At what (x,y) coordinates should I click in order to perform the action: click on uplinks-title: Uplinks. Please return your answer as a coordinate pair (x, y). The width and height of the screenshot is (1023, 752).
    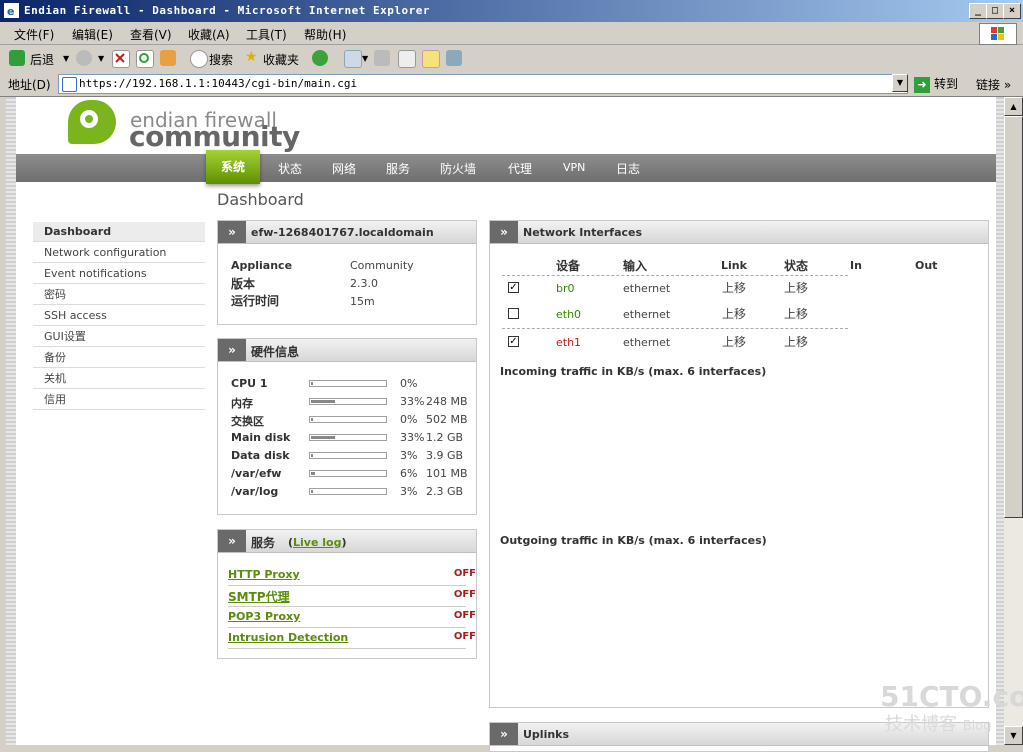
    Looking at the image, I should click on (546, 734).